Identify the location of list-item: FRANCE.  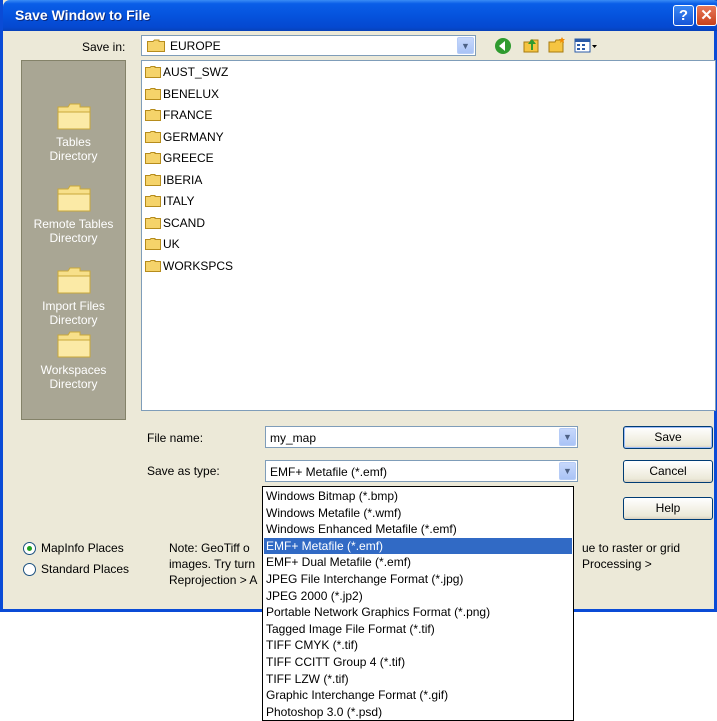
(178, 115).